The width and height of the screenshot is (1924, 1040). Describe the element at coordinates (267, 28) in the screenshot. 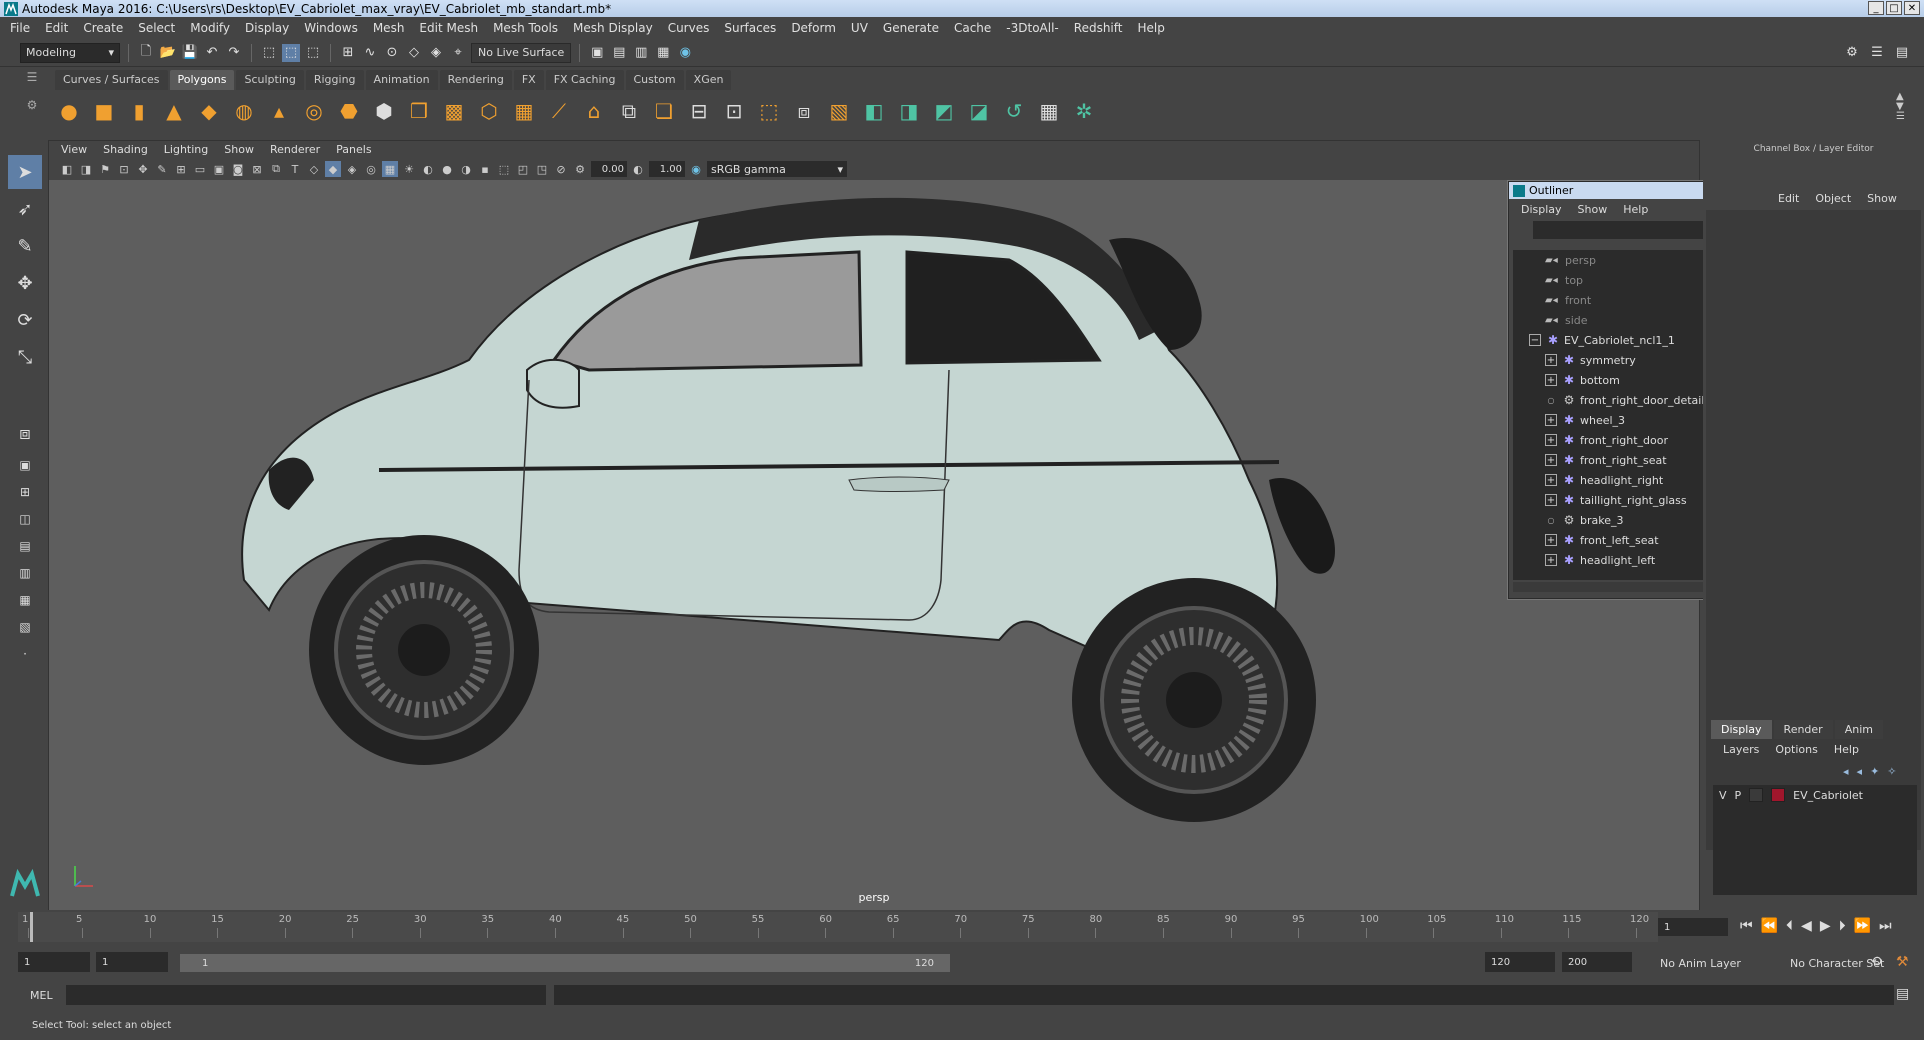

I see `menu-display: Display` at that location.